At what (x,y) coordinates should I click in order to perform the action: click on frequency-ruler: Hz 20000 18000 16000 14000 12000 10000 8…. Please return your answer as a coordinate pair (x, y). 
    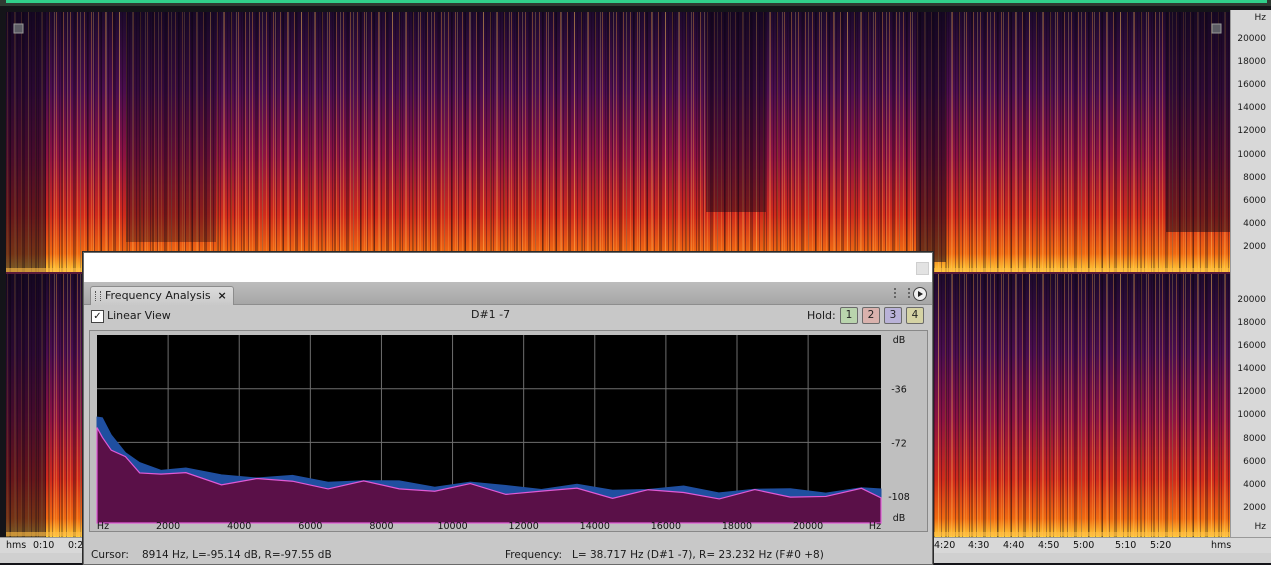
    Looking at the image, I should click on (1250, 273).